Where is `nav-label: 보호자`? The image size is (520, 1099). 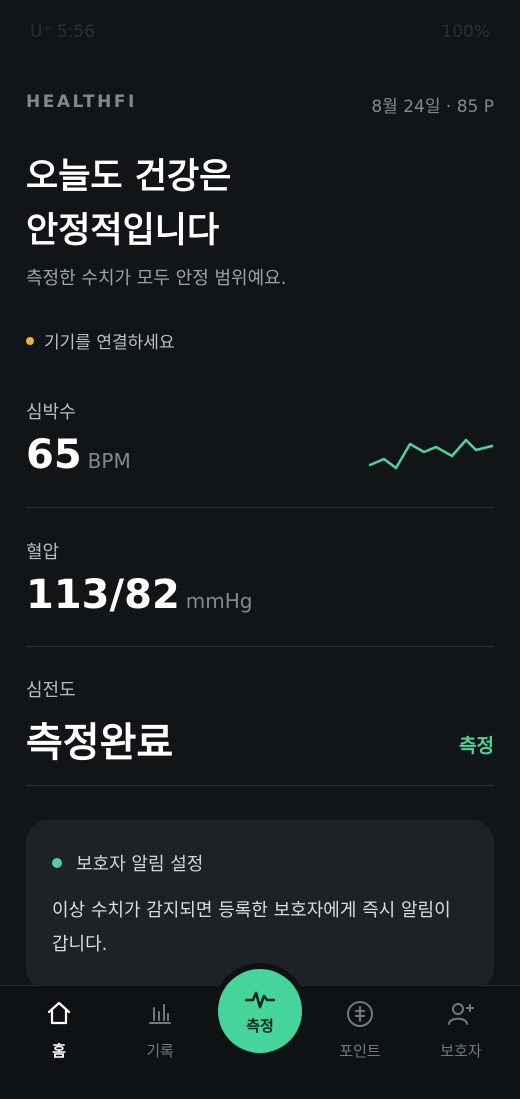
nav-label: 보호자 is located at coordinates (461, 1051).